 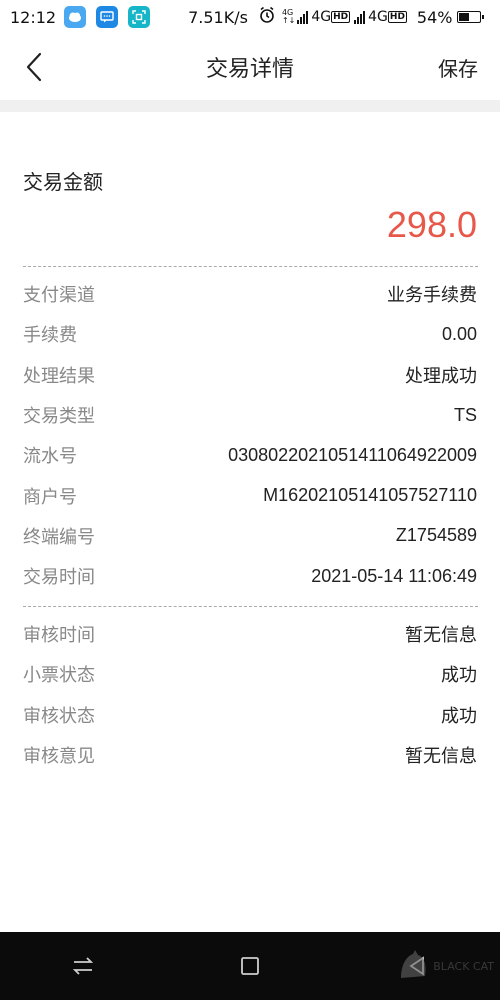 What do you see at coordinates (59, 376) in the screenshot?
I see `detail-key: 处理结果` at bounding box center [59, 376].